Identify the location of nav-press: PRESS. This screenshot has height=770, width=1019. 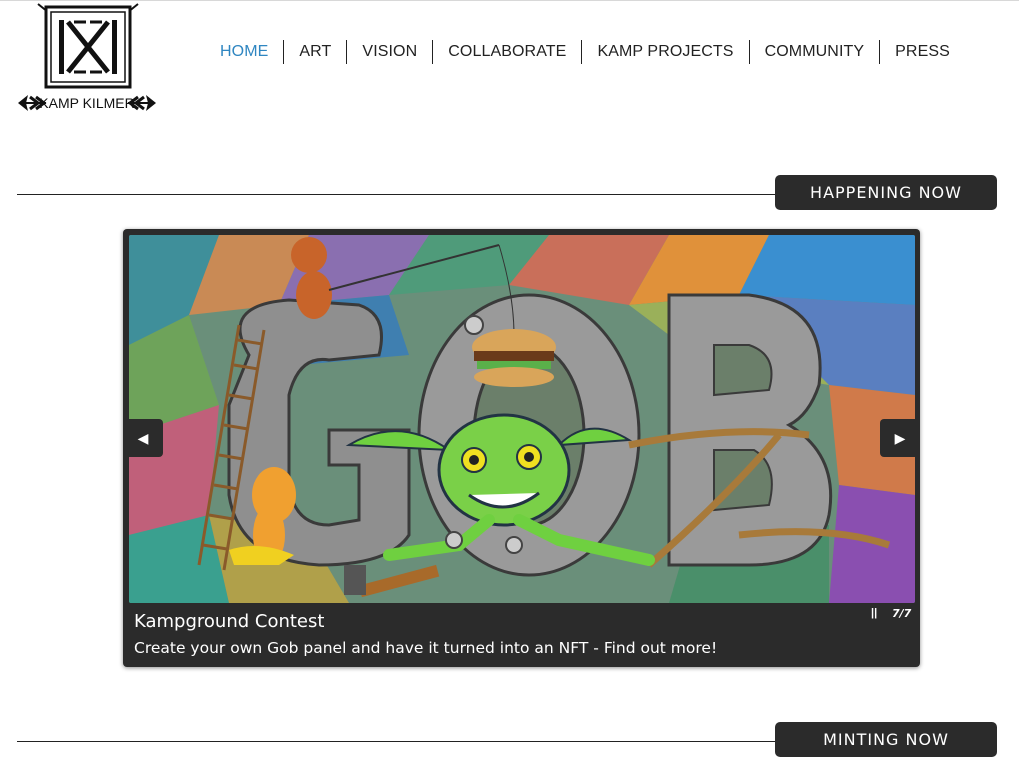
(922, 52).